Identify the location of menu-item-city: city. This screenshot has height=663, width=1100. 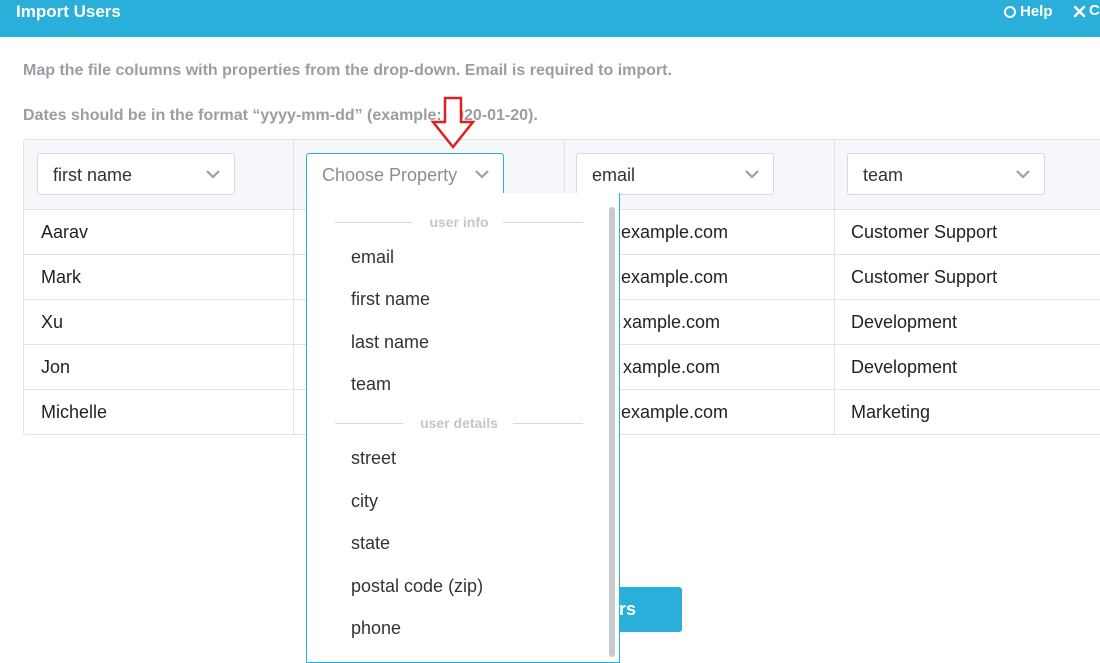
(364, 501).